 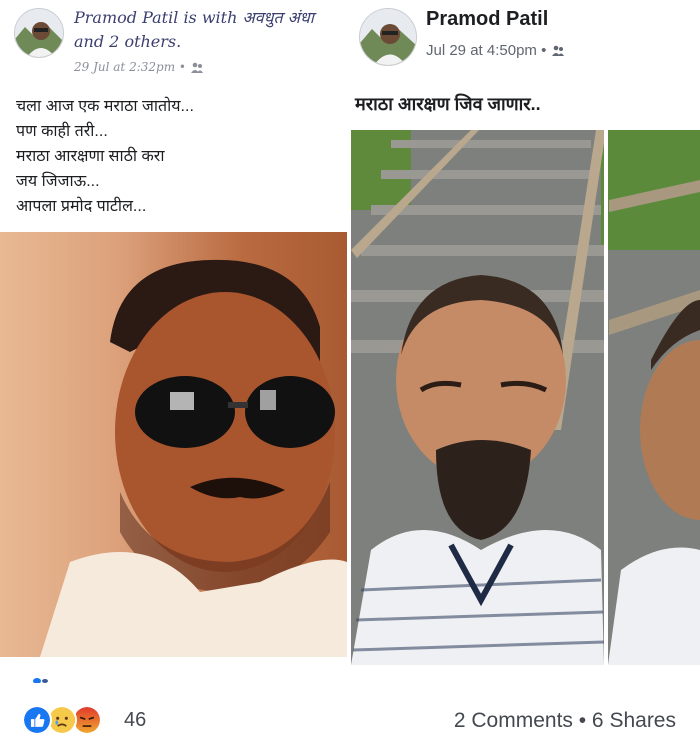 I want to click on timestamp-text: Jul 29 at 4:50pm, so click(x=481, y=50).